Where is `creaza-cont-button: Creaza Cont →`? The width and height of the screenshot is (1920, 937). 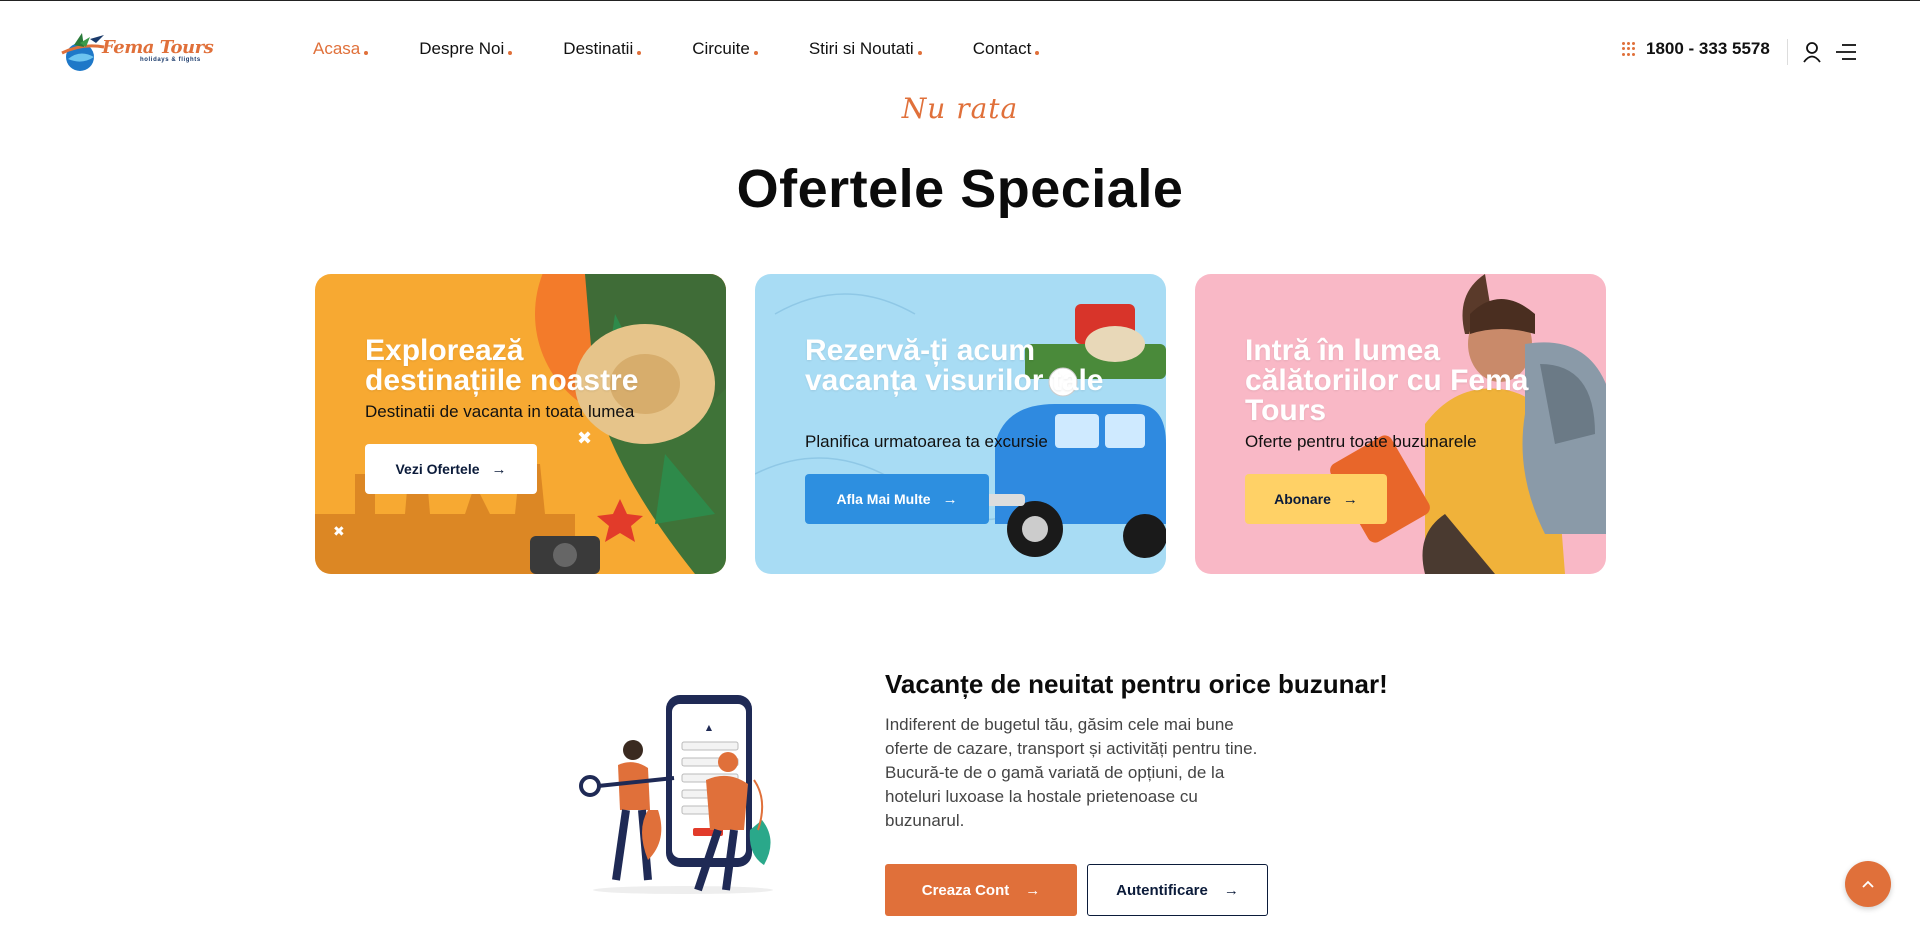
creaza-cont-button: Creaza Cont → is located at coordinates (981, 890).